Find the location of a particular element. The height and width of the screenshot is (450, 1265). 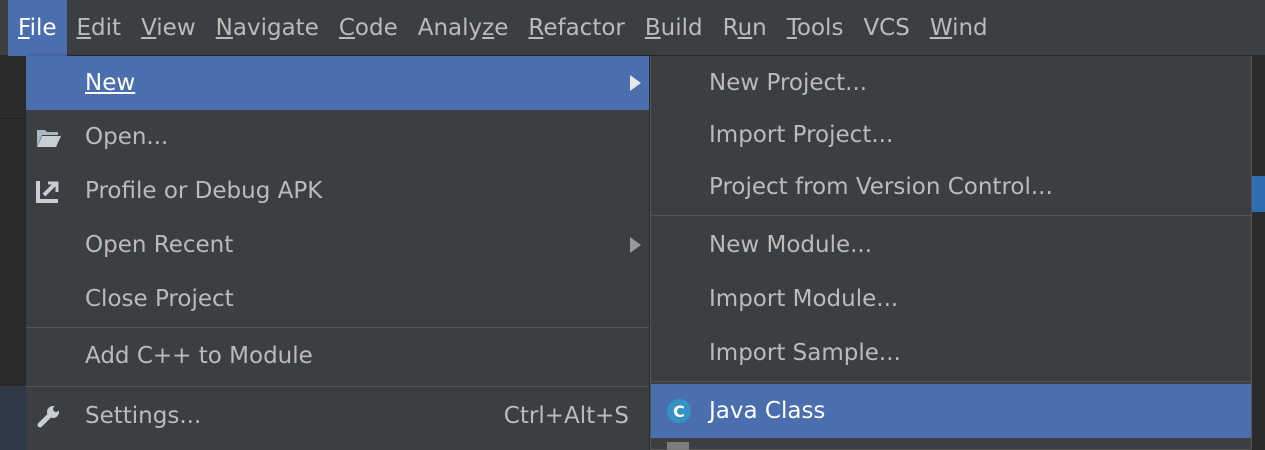

menubar-view: View is located at coordinates (168, 28).